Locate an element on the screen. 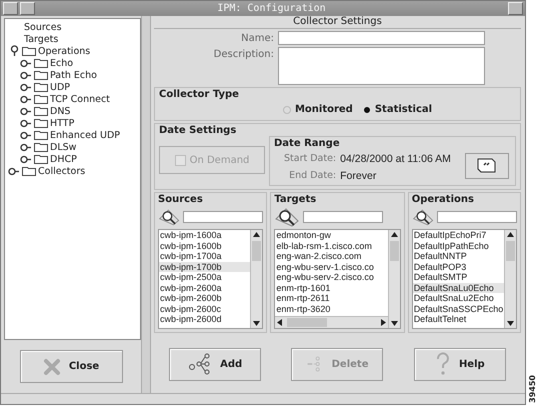 The height and width of the screenshot is (409, 538). tree-item: TCP Connect is located at coordinates (80, 99).